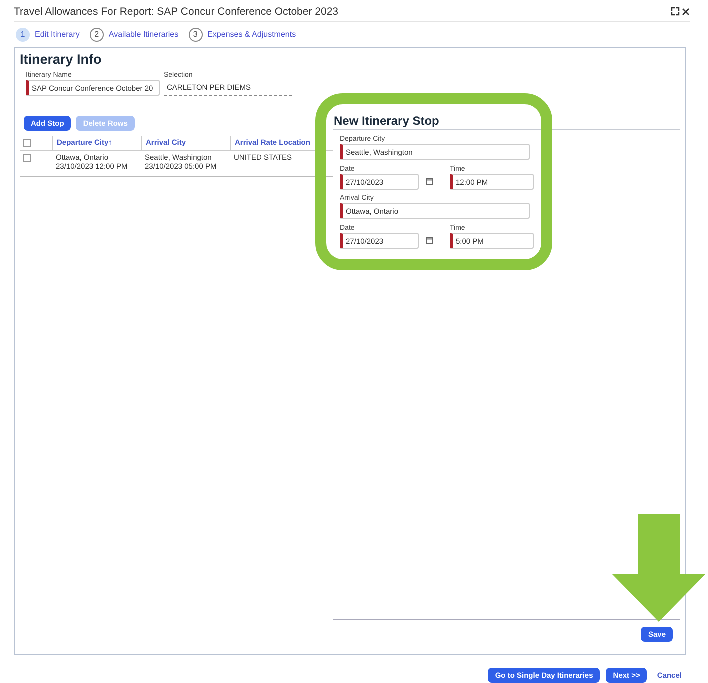 The width and height of the screenshot is (708, 683). What do you see at coordinates (176, 12) in the screenshot?
I see `window-title: Travel Allowances For Report: SAP Concur Conference October 2023` at bounding box center [176, 12].